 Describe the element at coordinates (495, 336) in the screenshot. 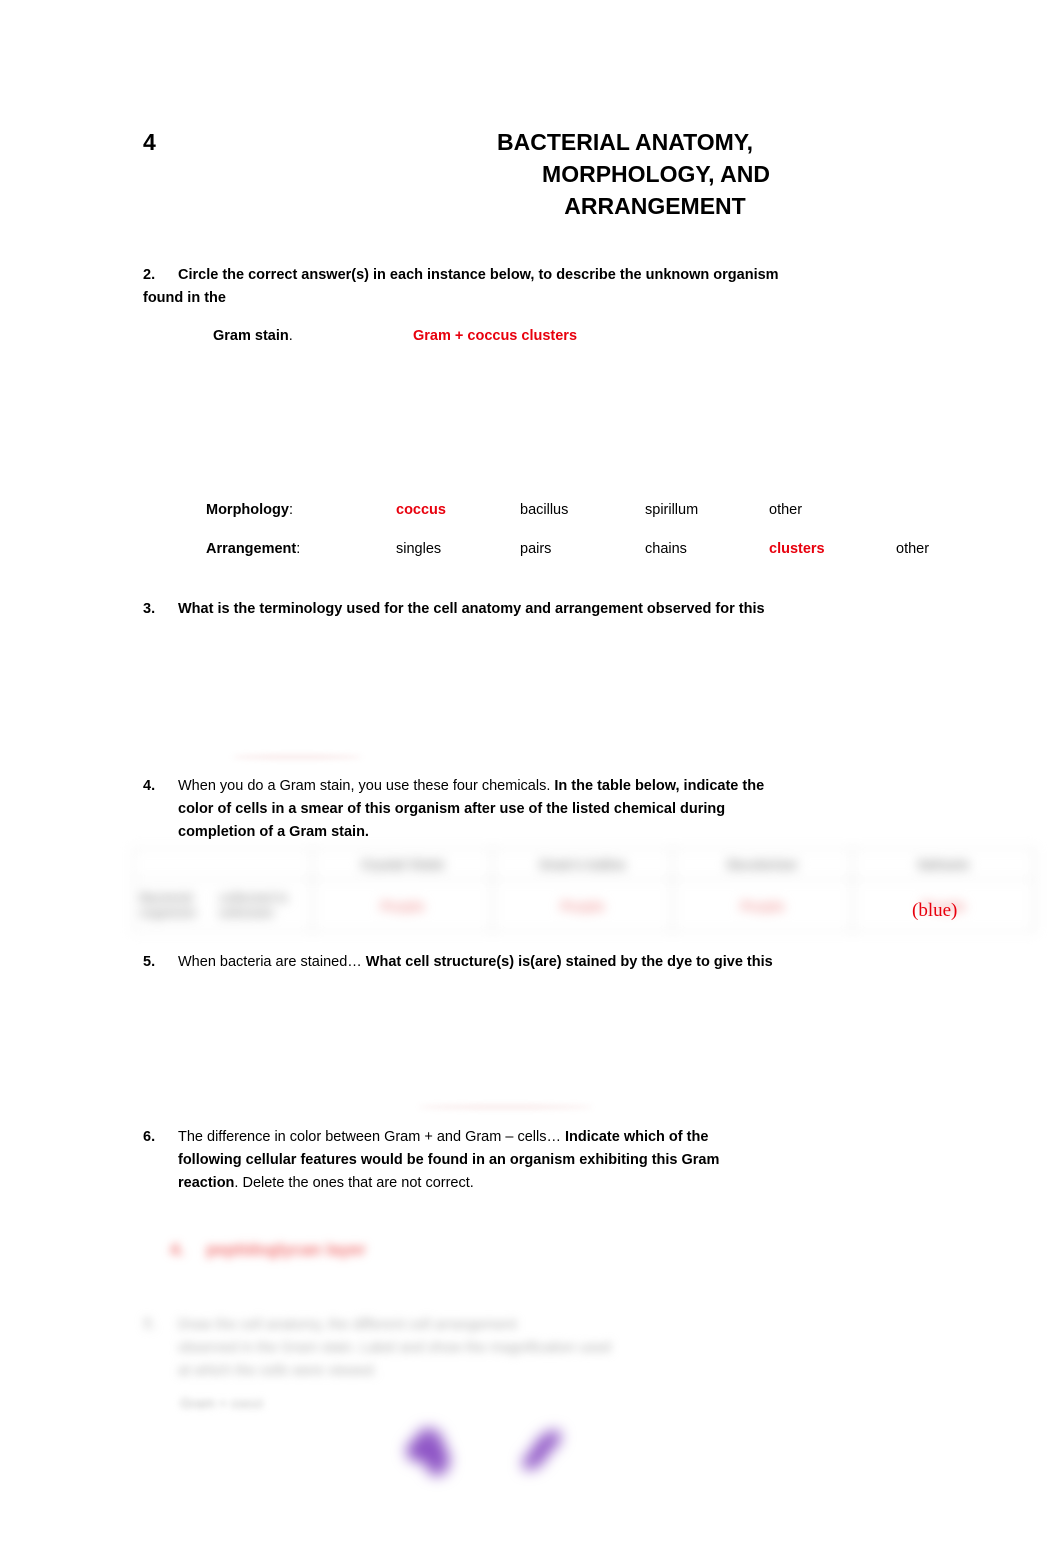

I see `gram-stain-answer: Gram + coccus clusters` at that location.